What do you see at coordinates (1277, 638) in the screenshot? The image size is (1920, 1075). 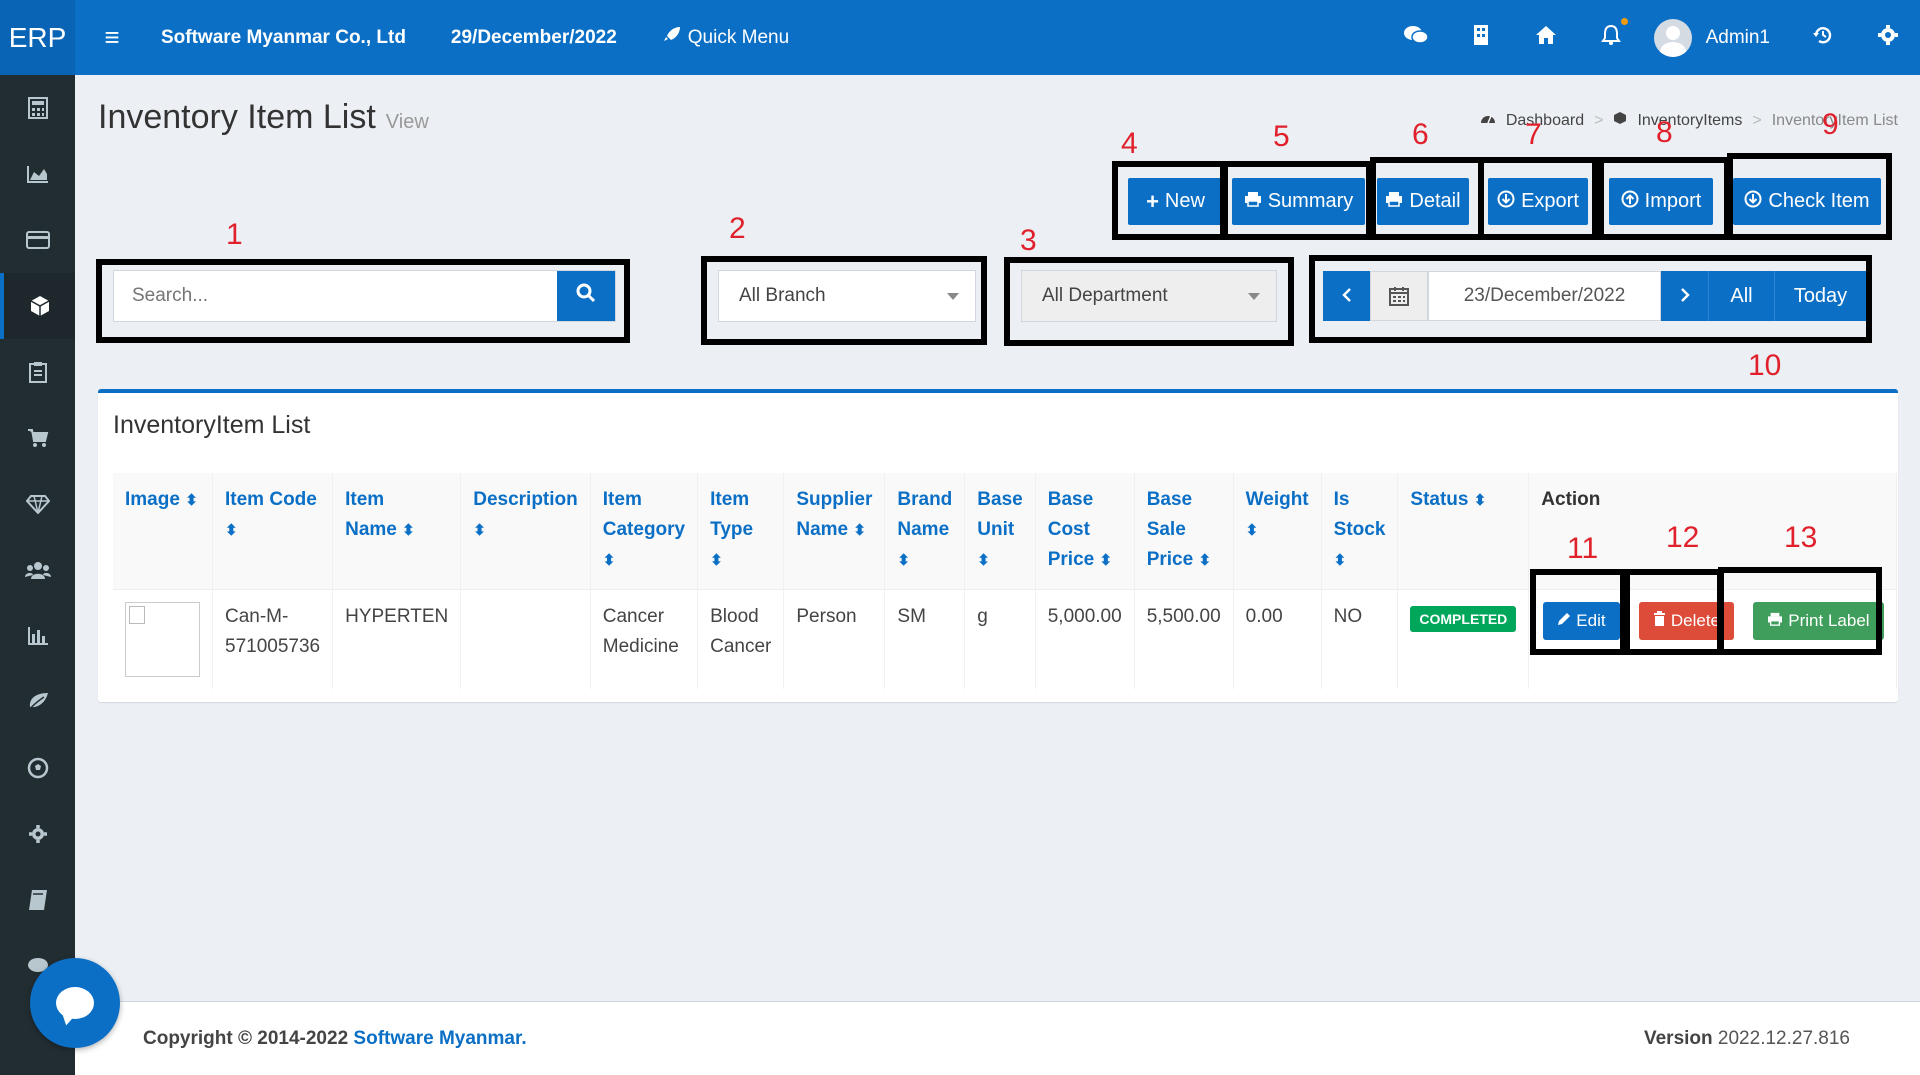 I see `cell-weight: 0.00` at bounding box center [1277, 638].